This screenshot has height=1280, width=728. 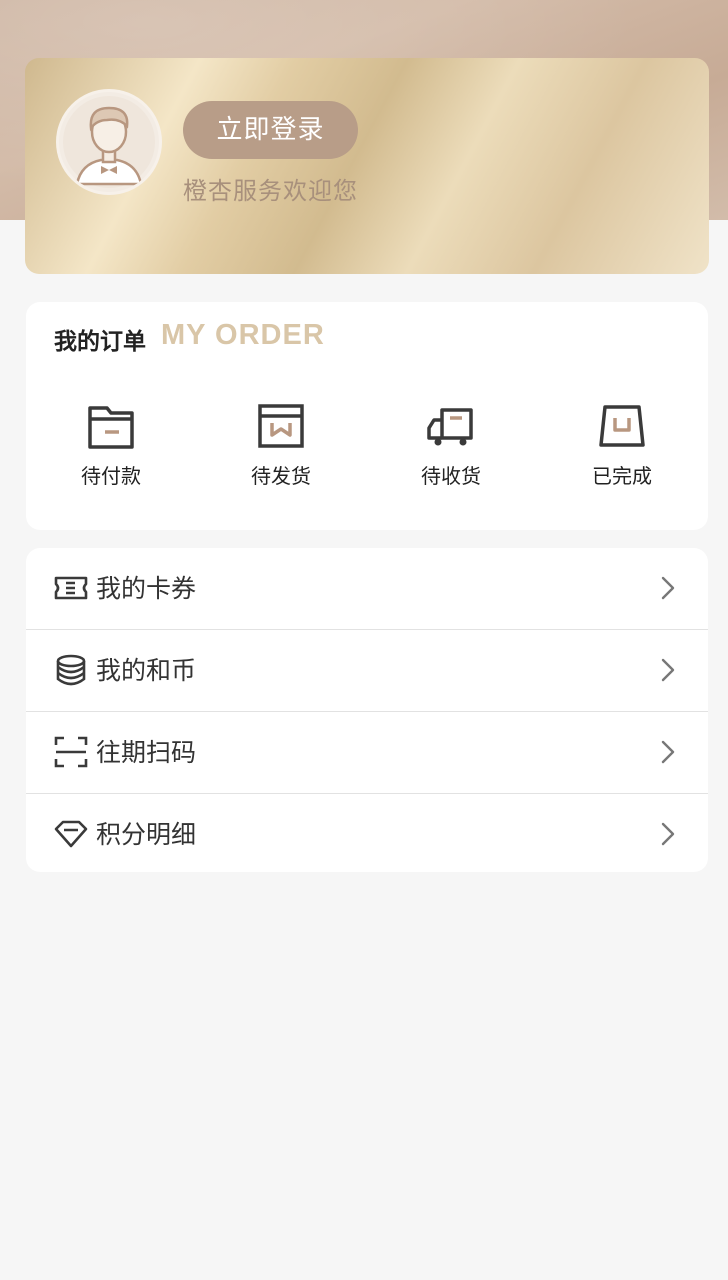 I want to click on bag-icon, so click(x=622, y=426).